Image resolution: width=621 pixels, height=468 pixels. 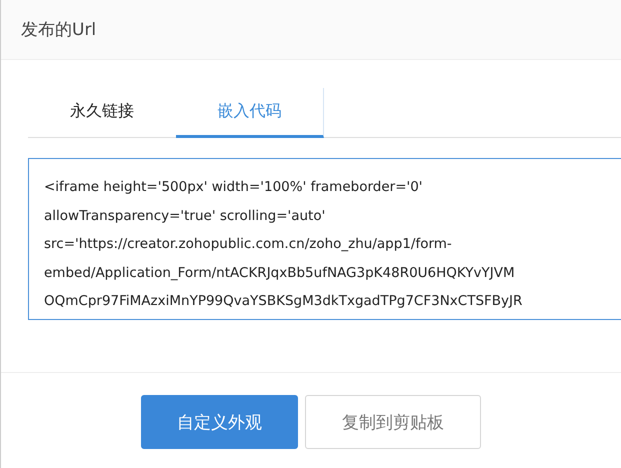 I want to click on tab: 永久链接, so click(x=102, y=113).